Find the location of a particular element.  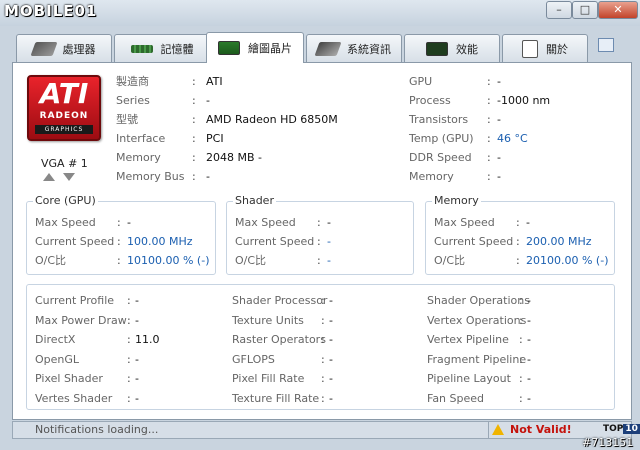

group-value: 20100.00 % (-) is located at coordinates (567, 260).